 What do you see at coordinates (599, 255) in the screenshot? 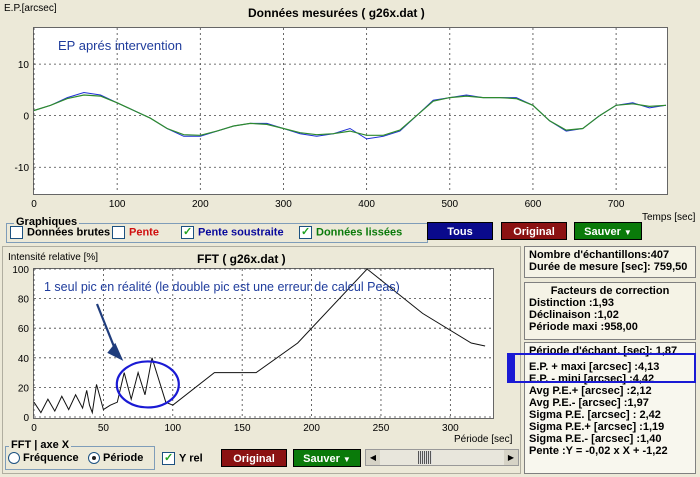
I see `echantillons-text: Nombre d'échantillons:407` at bounding box center [599, 255].